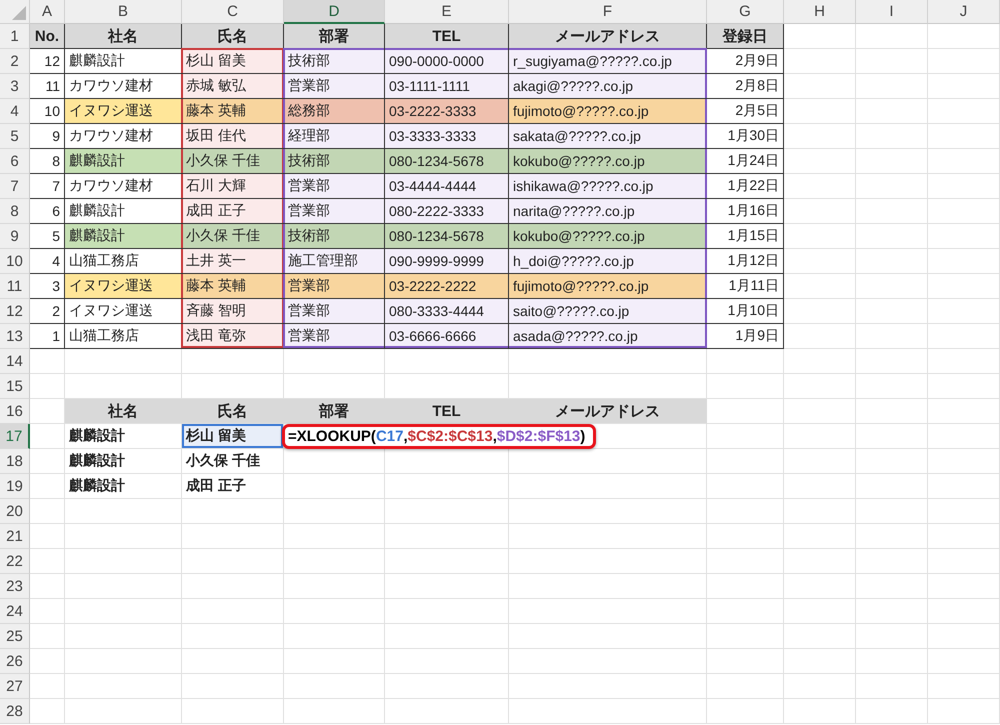 The image size is (1000, 725). I want to click on column-header: H, so click(820, 12).